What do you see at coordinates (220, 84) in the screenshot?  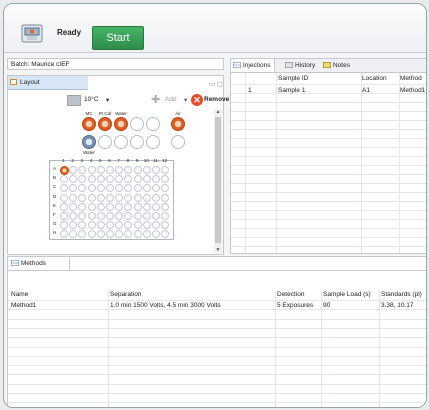 I see `maximize-icon: ◻` at bounding box center [220, 84].